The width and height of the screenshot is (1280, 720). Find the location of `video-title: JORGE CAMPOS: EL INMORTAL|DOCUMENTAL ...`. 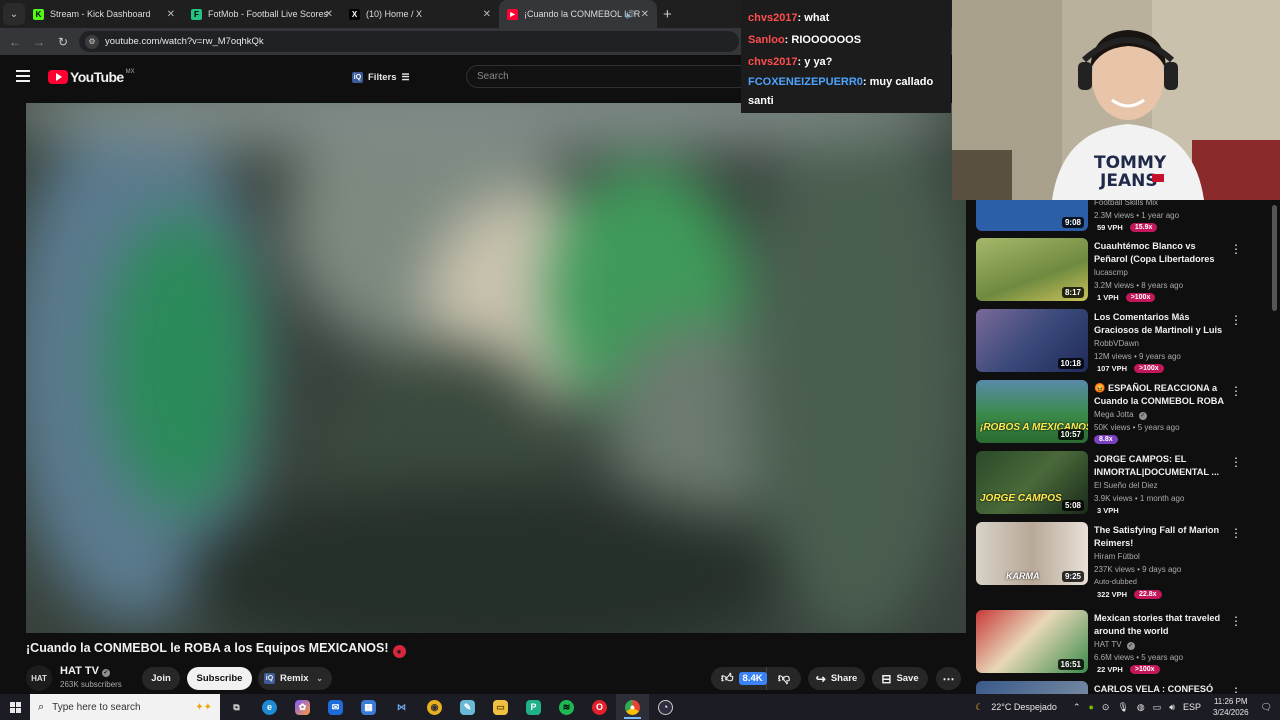

video-title: JORGE CAMPOS: EL INMORTAL|DOCUMENTAL ... is located at coordinates (1161, 466).